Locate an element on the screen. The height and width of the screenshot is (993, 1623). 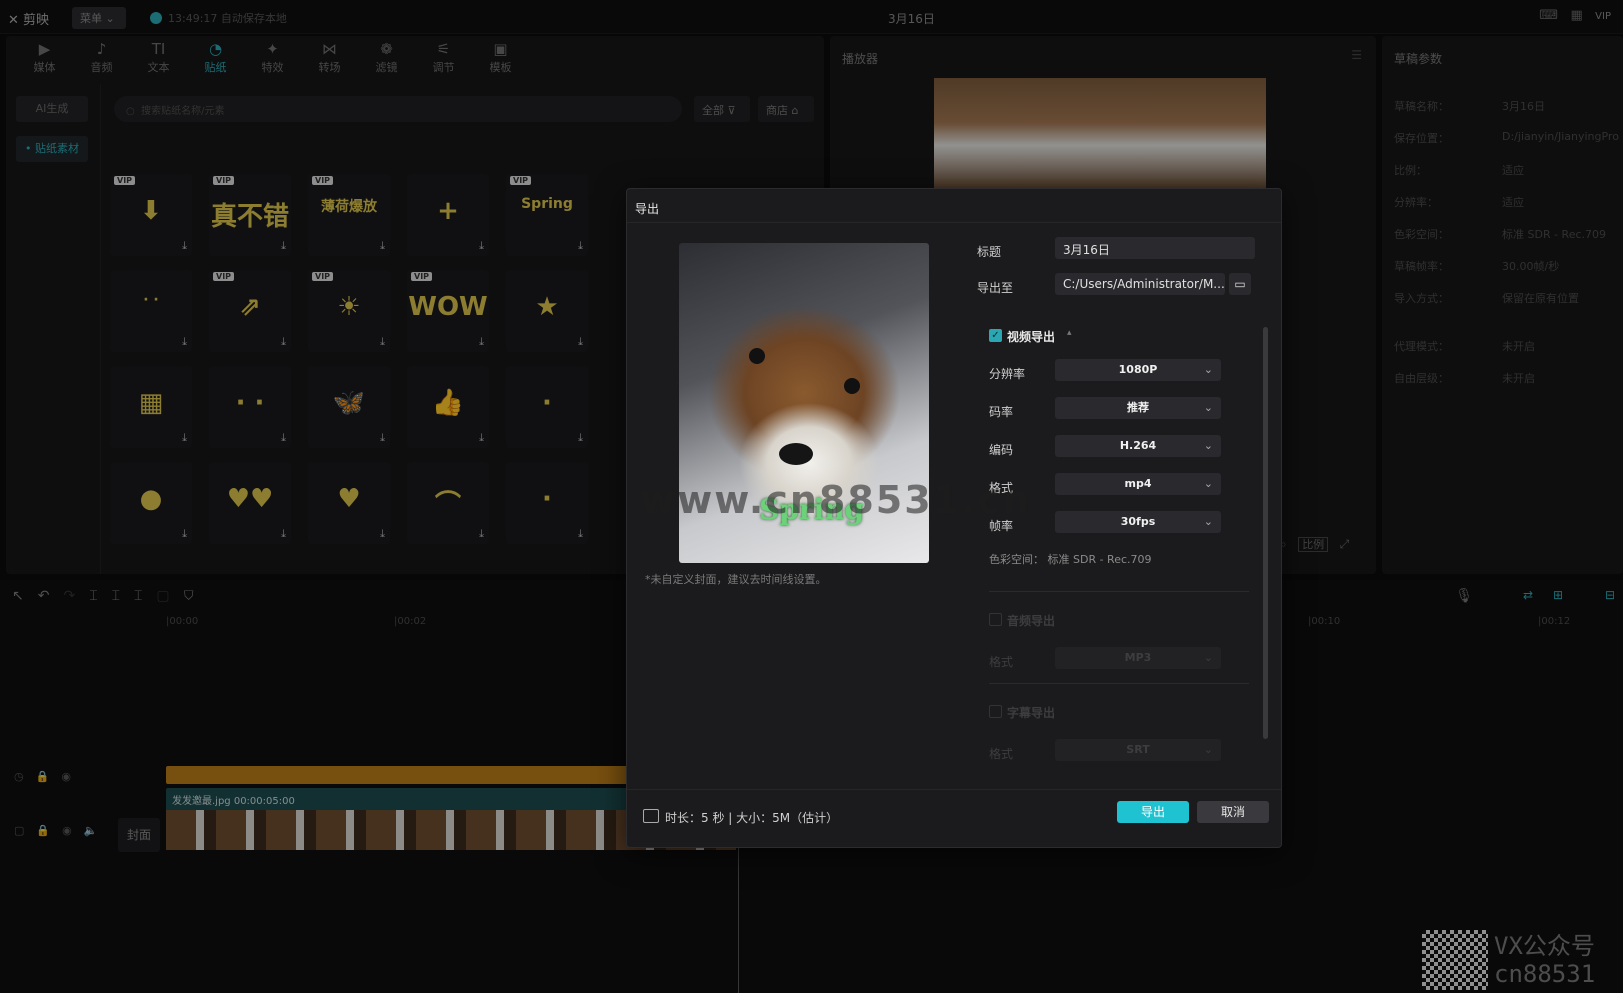
bitrate-value: 推荐 is located at coordinates (1138, 407).